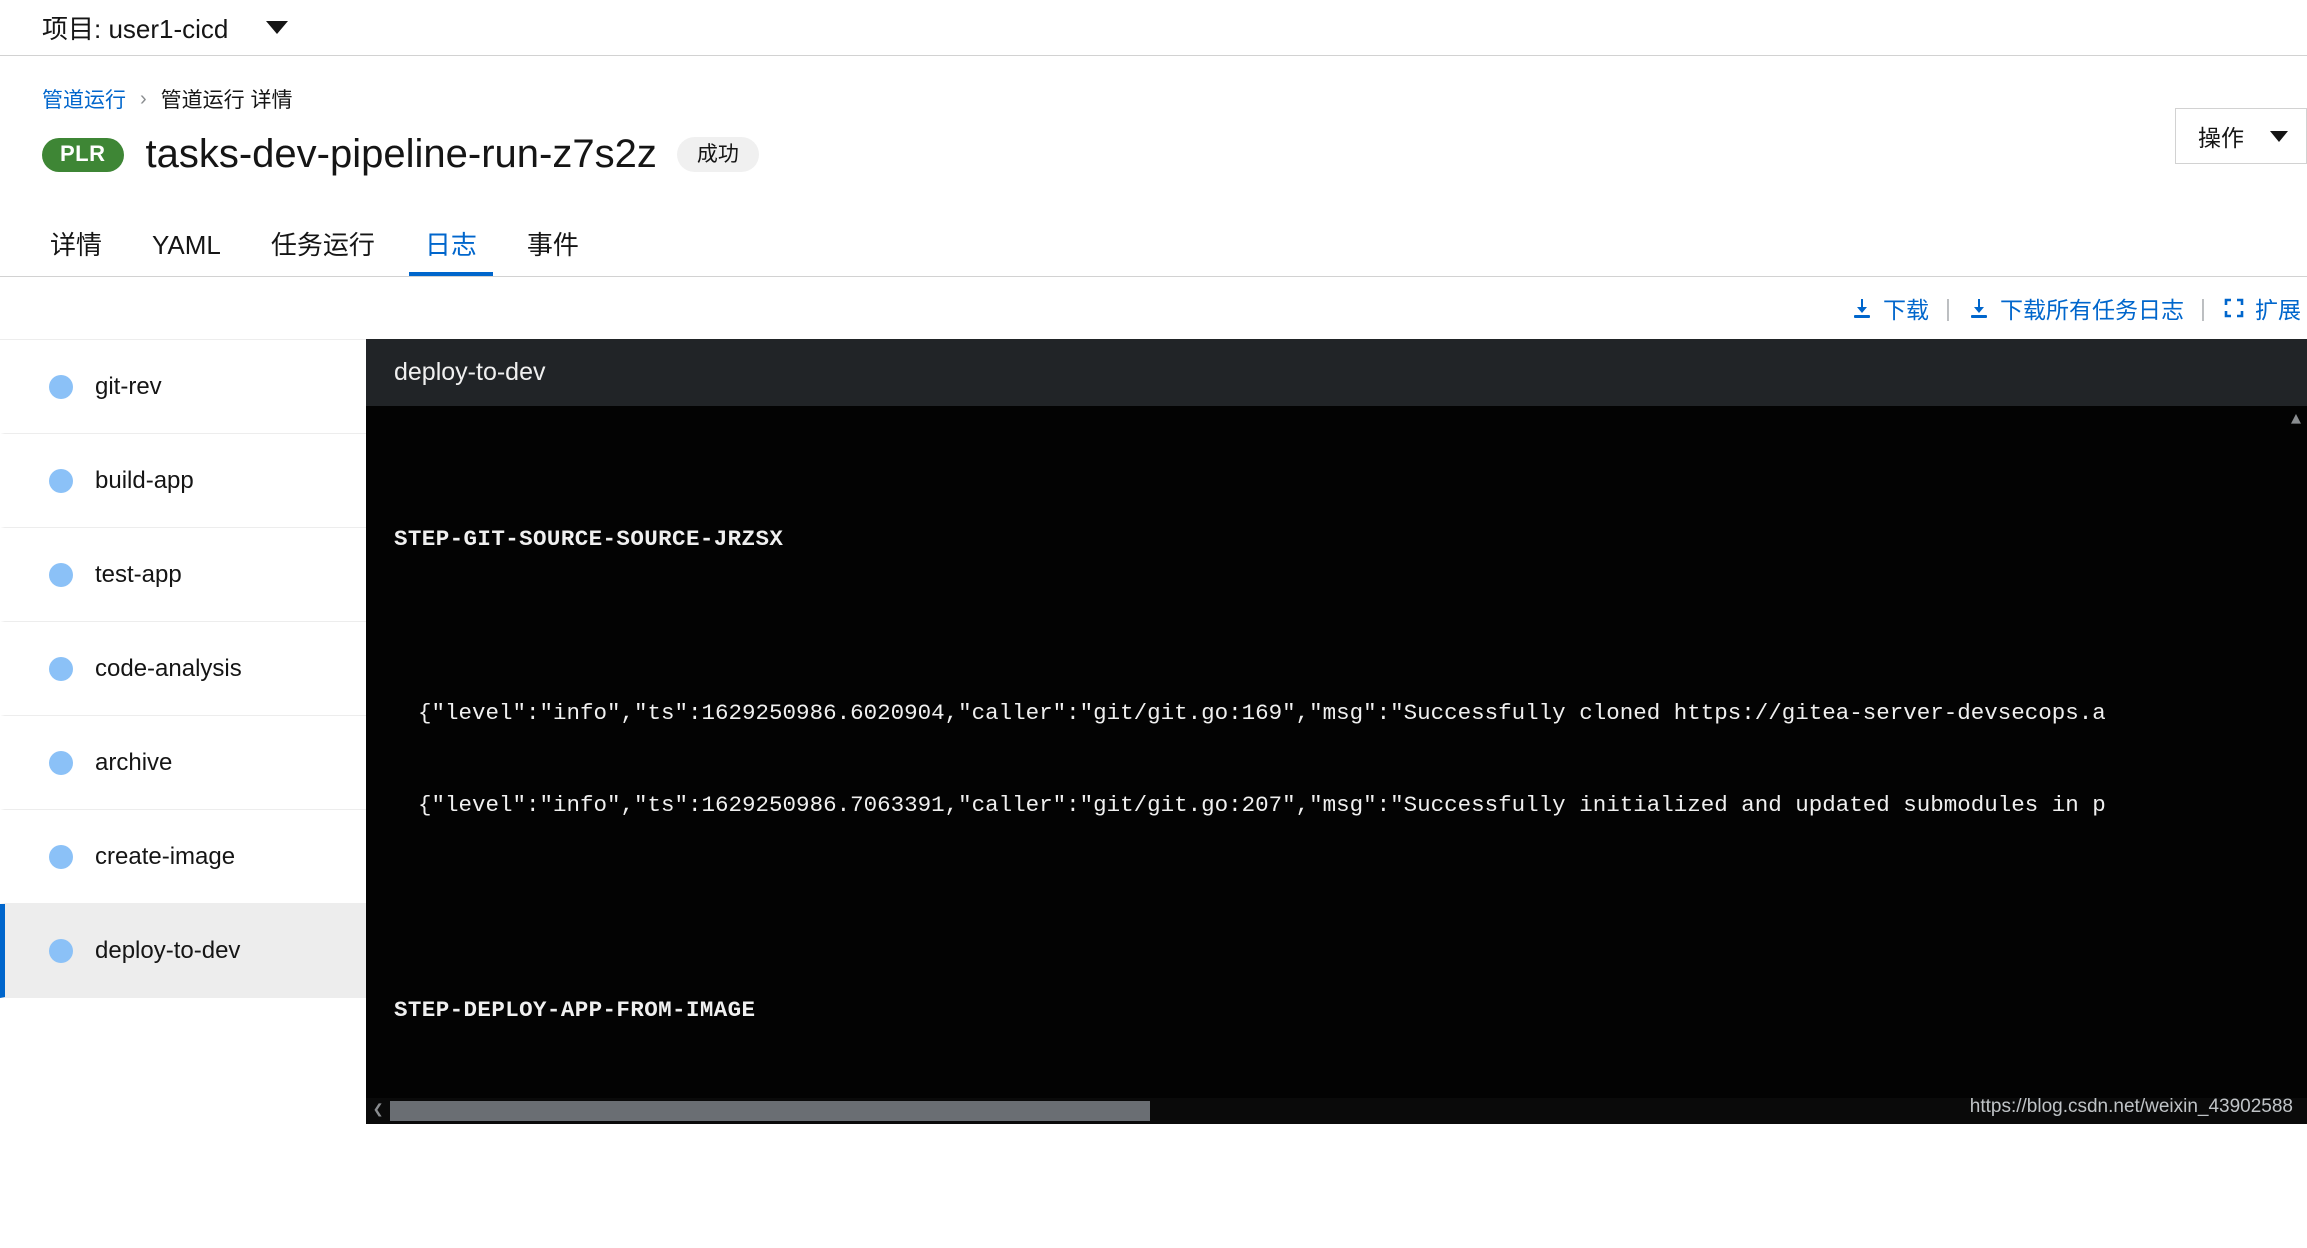 The image size is (2307, 1248). What do you see at coordinates (1153, 142) in the screenshot?
I see `page-header: PLR tasks-dev-pipeline-run-z7s2z 成功 操作` at bounding box center [1153, 142].